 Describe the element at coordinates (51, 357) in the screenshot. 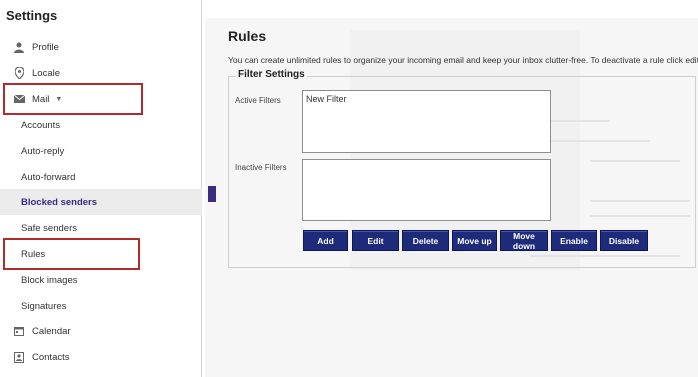

I see `sidebar-item-label: Contacts` at that location.